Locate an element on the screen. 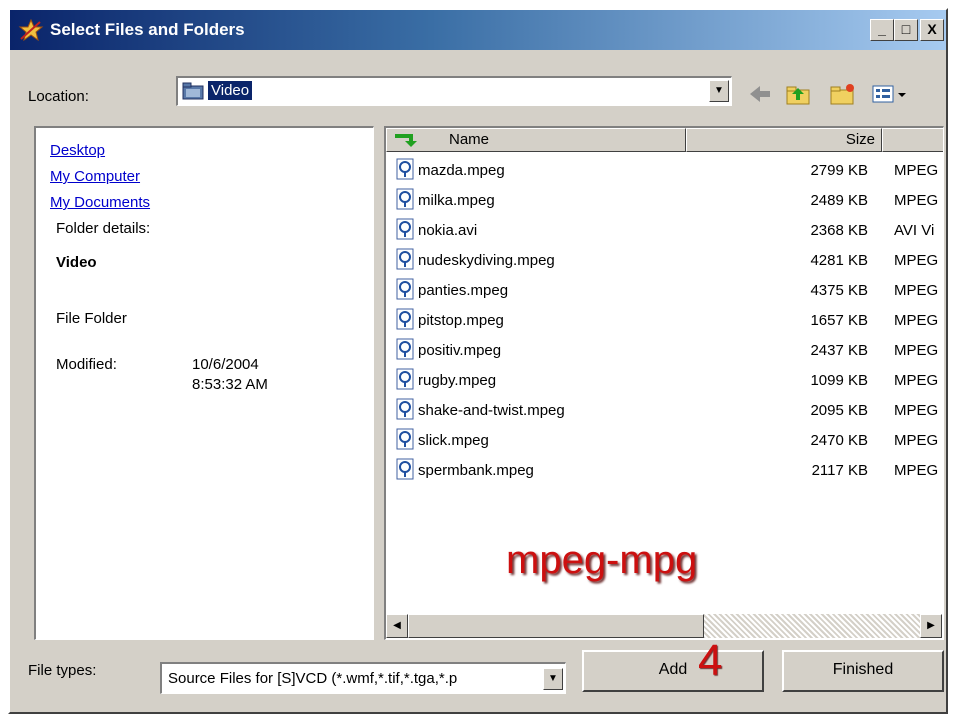 The height and width of the screenshot is (722, 956). file-size: 2117 KB is located at coordinates (839, 470).